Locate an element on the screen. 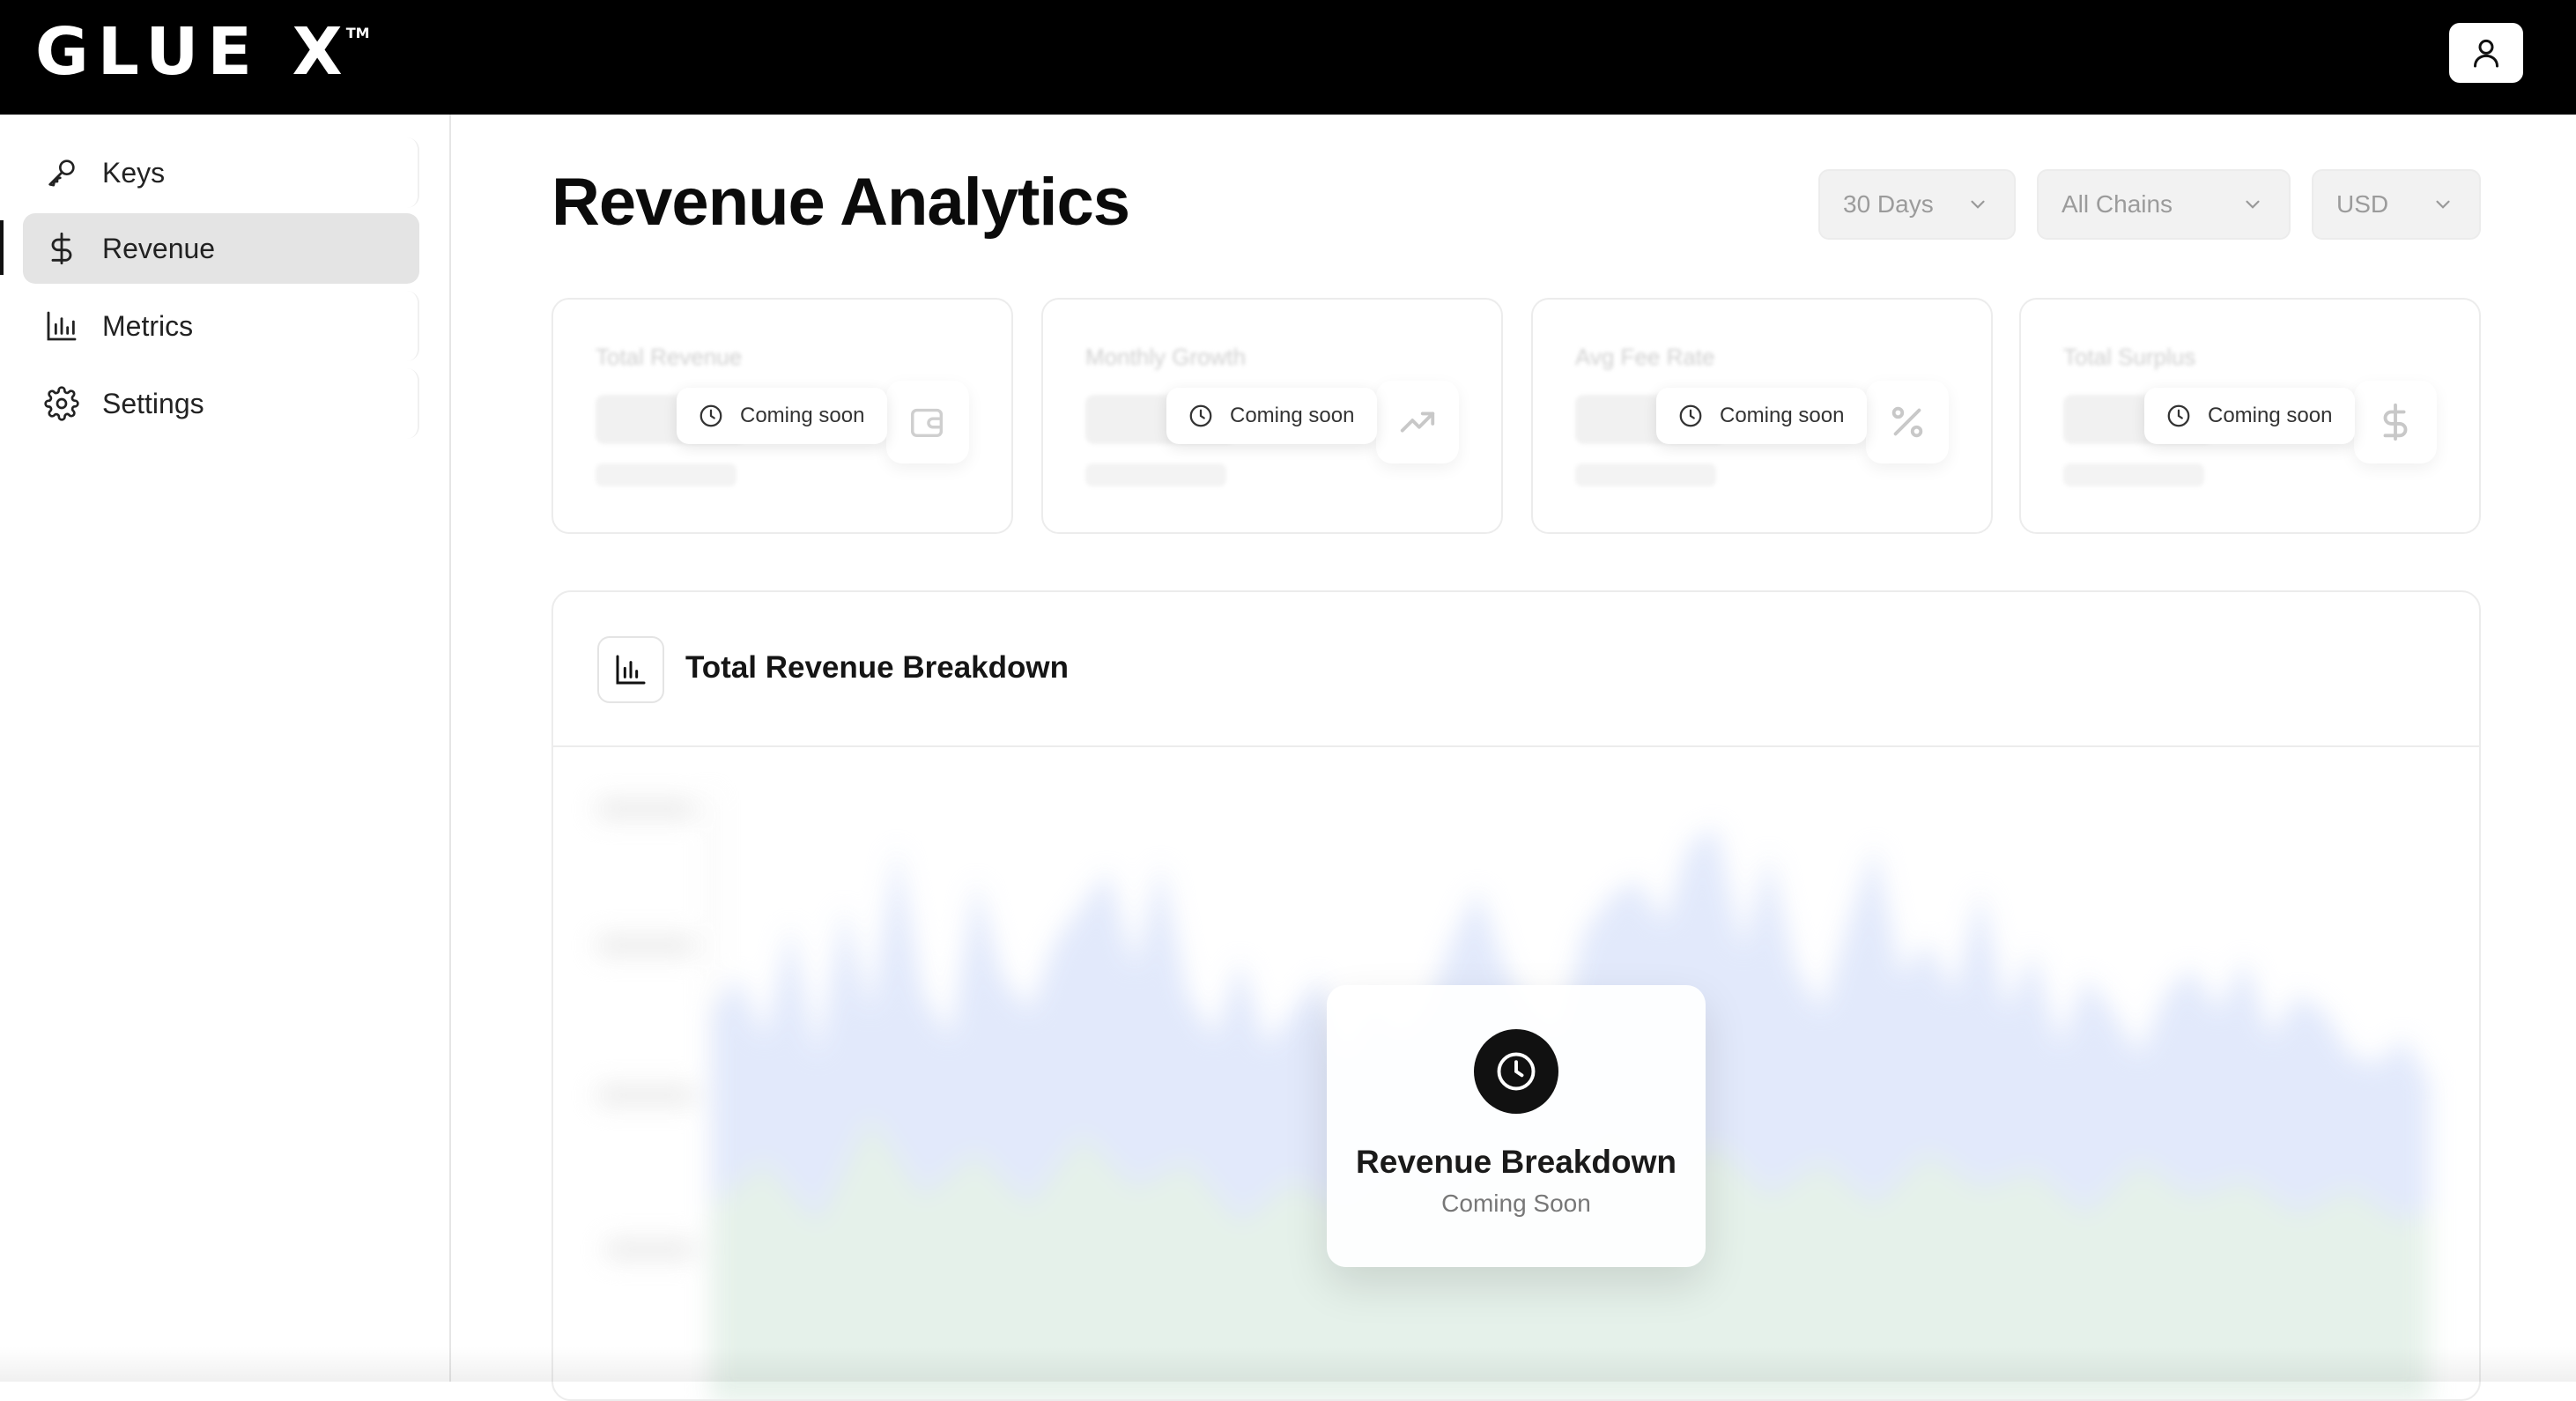 The image size is (2576, 1401). user-menu-button is located at coordinates (2486, 53).